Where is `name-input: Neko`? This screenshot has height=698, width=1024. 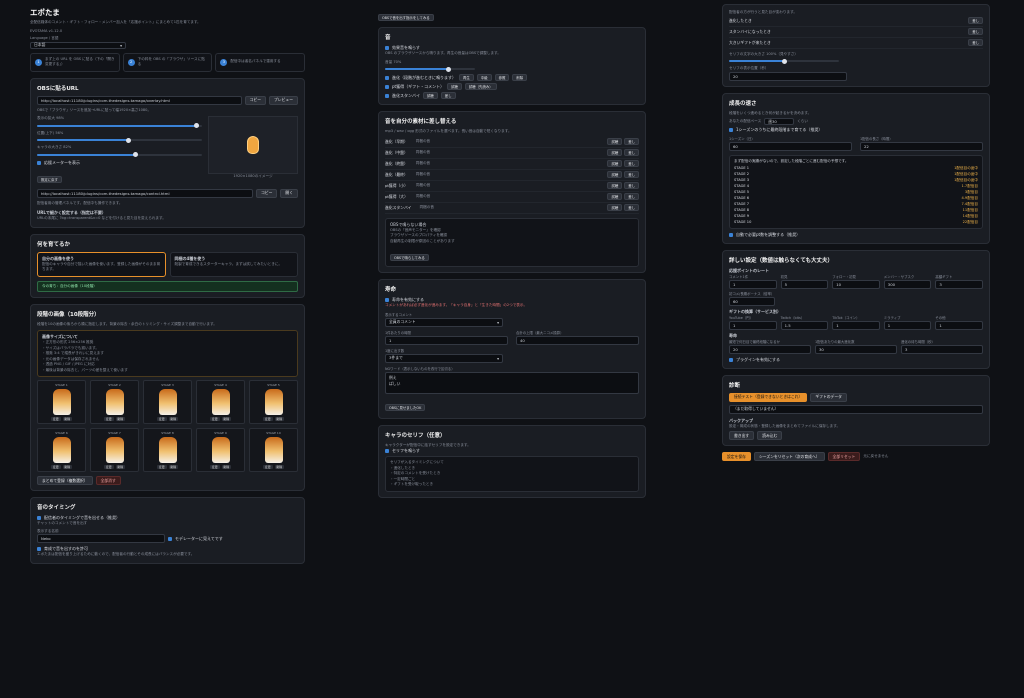
name-input: Neko is located at coordinates (101, 538).